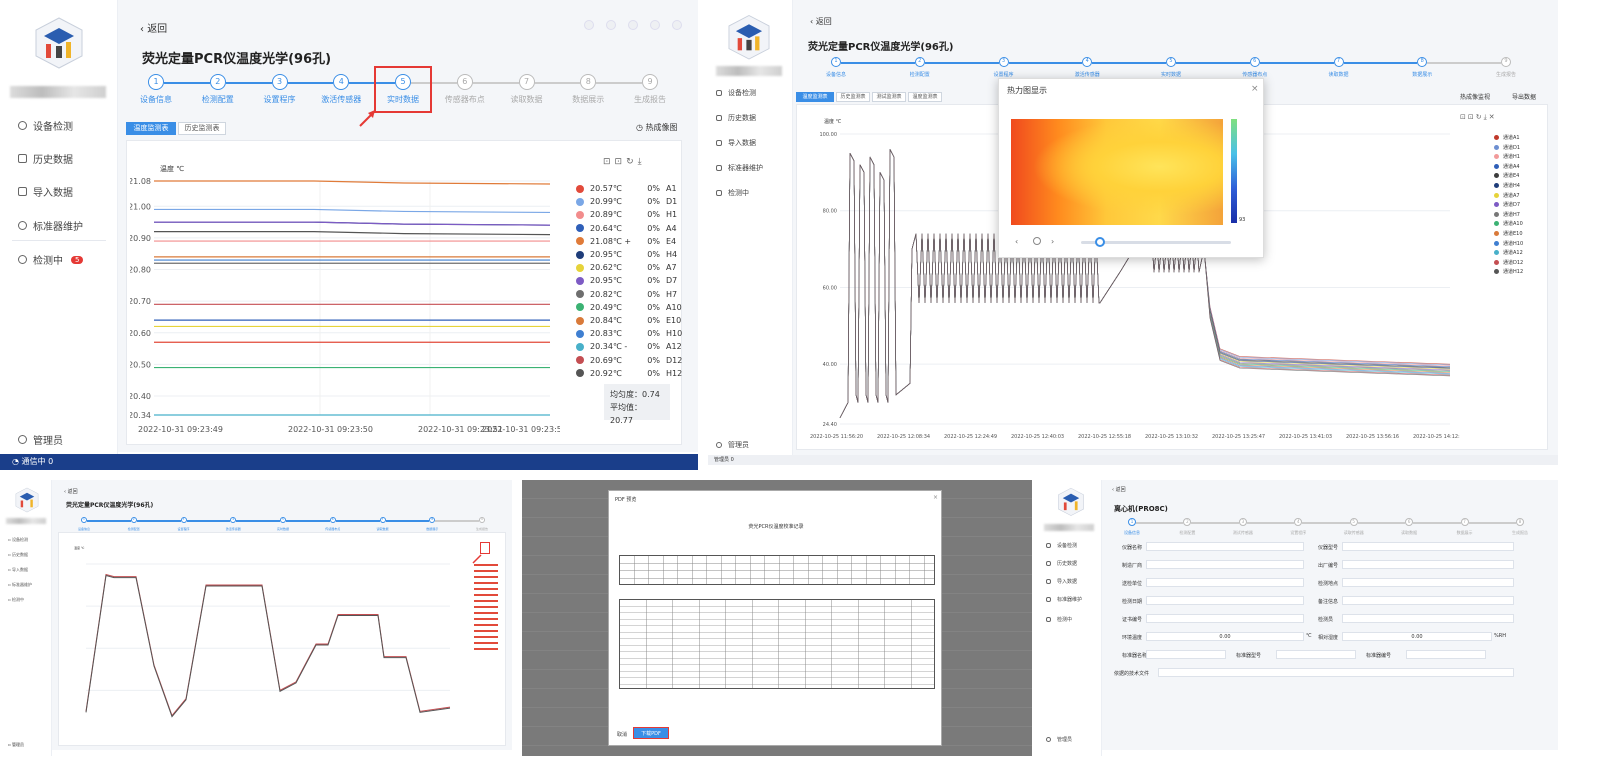 Image resolution: width=1600 pixels, height=780 pixels. What do you see at coordinates (626, 228) in the screenshot?
I see `legend-item-A4: 20.64℃ 0% A4` at bounding box center [626, 228].